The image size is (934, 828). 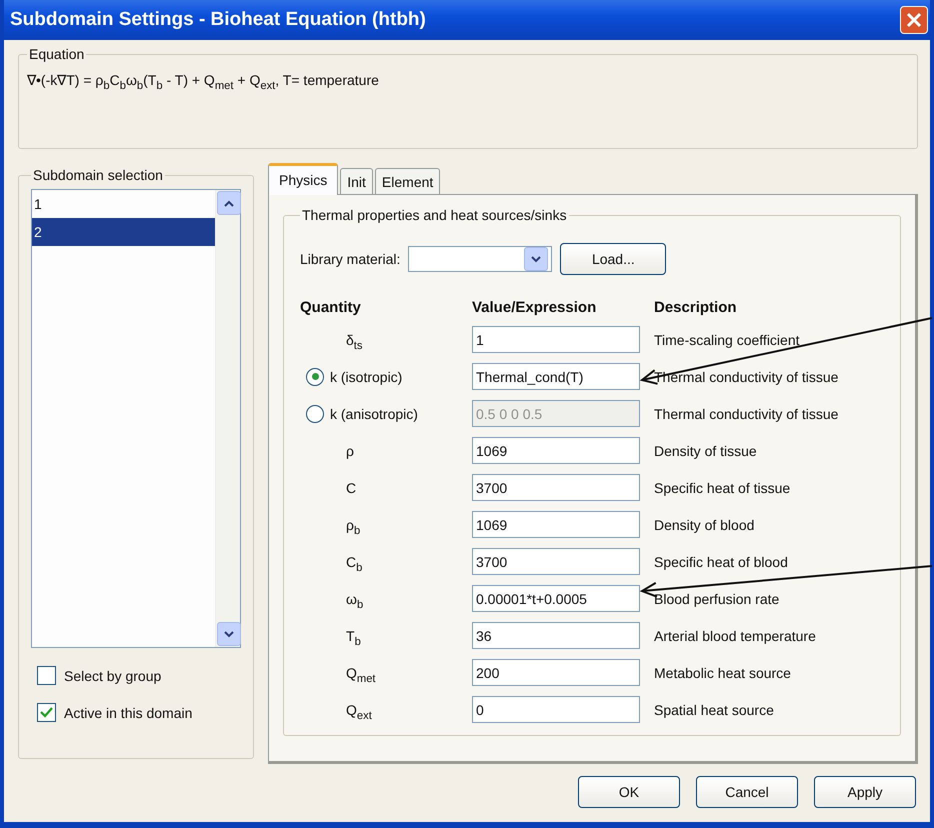 What do you see at coordinates (356, 181) in the screenshot?
I see `tab: Init` at bounding box center [356, 181].